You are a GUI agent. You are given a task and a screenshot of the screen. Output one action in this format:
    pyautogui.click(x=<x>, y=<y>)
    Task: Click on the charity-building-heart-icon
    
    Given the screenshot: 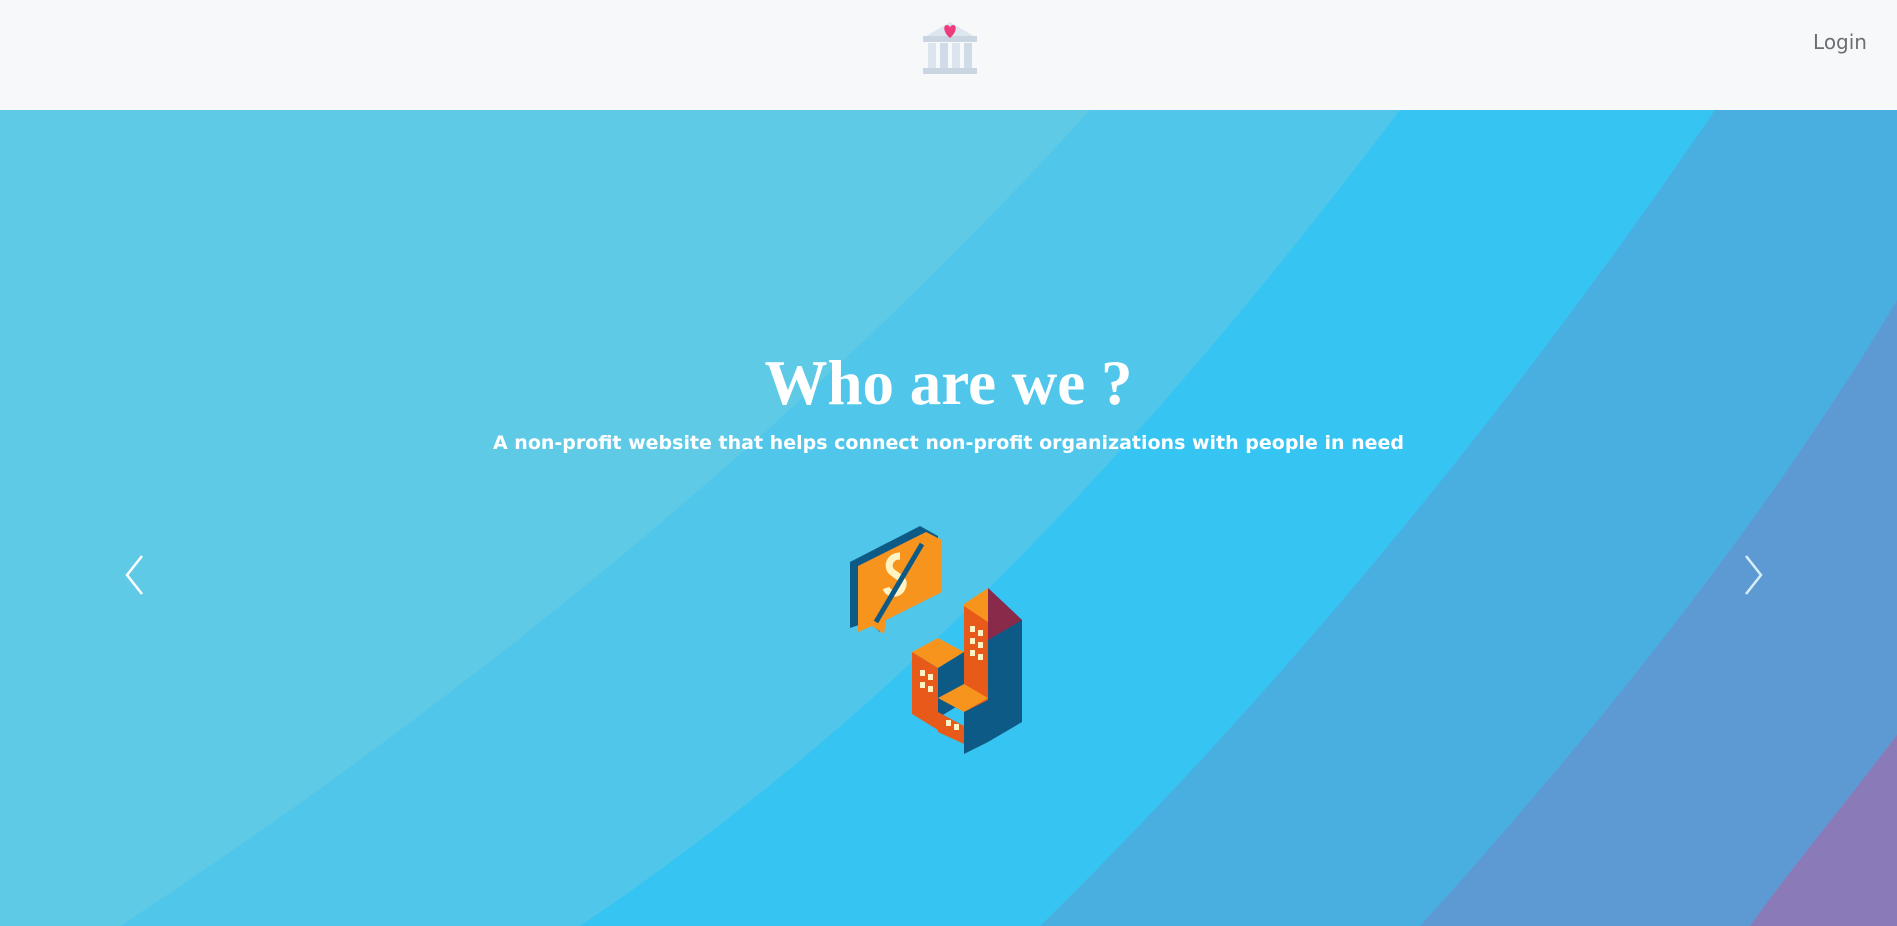 What is the action you would take?
    pyautogui.click(x=950, y=47)
    